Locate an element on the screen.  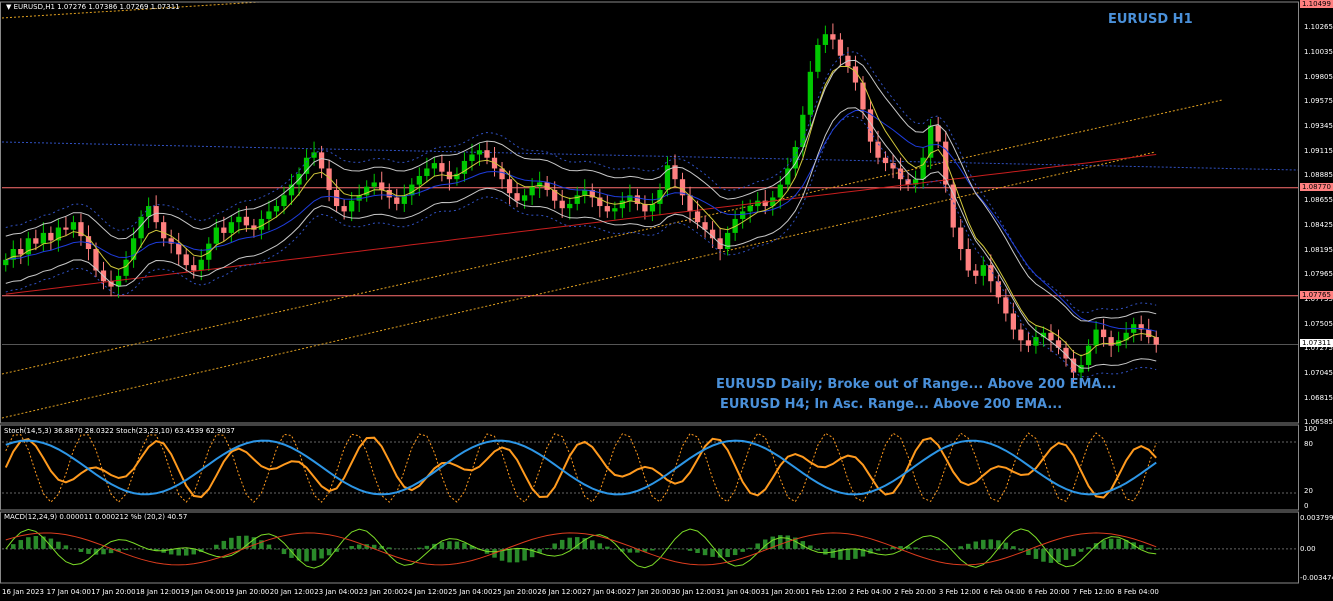
time-tick-label: 18 Jan 12:00 is located at coordinates (158, 592).